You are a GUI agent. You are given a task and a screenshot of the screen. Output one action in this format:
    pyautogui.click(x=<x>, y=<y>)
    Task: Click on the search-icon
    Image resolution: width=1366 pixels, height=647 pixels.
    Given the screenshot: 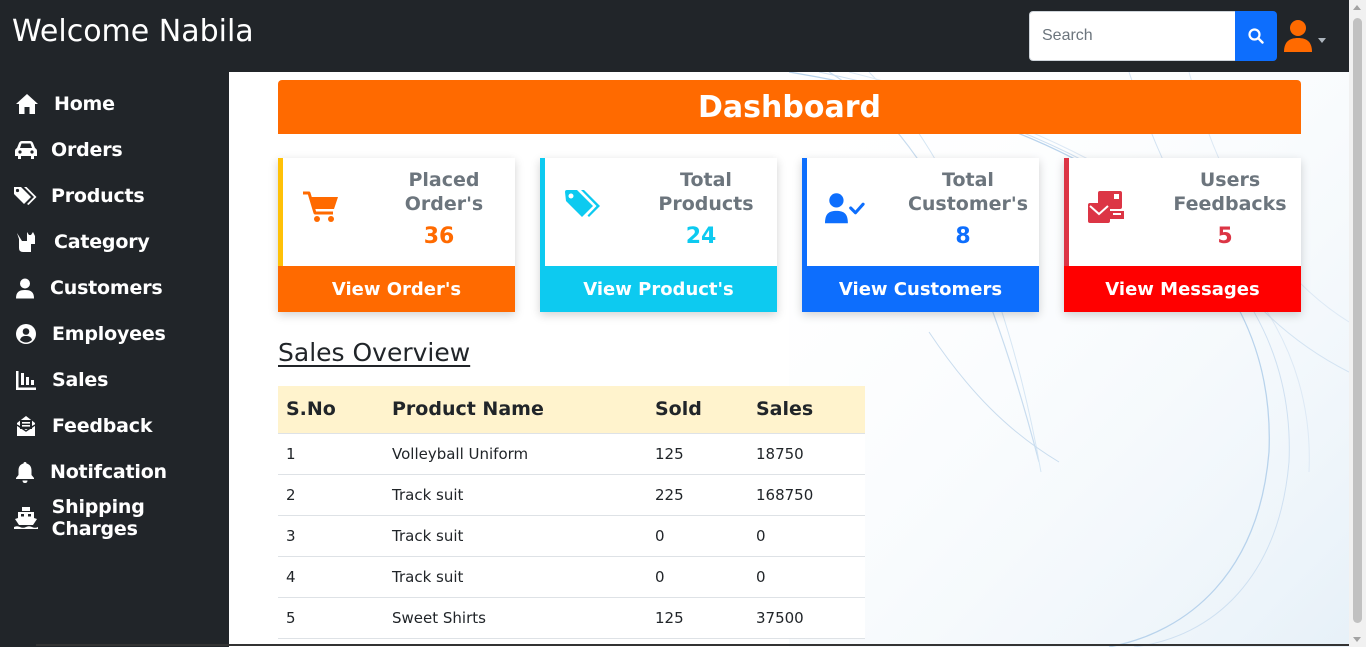 What is the action you would take?
    pyautogui.click(x=1256, y=36)
    